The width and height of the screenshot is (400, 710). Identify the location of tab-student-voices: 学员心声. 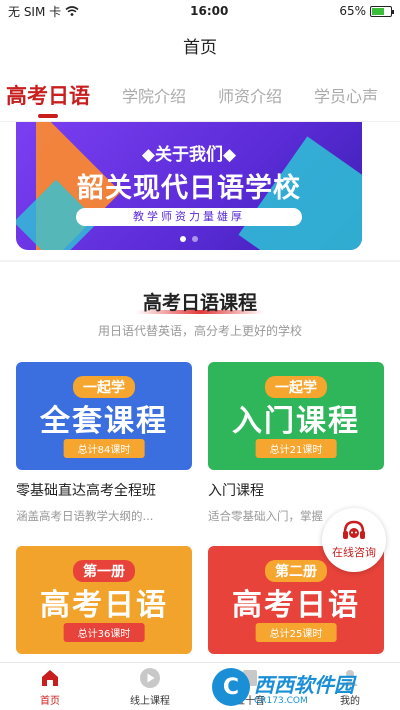
(346, 94).